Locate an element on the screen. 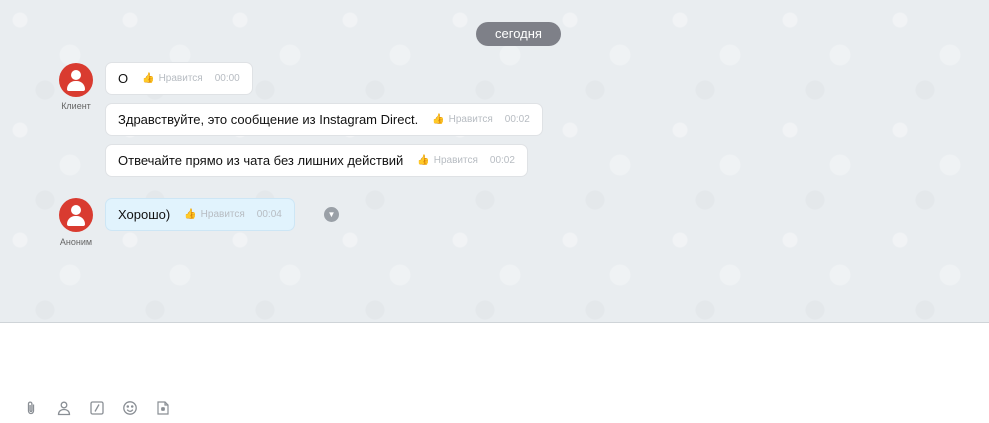 This screenshot has height=423, width=989. message-menu-chevron-icon: ▼ is located at coordinates (331, 214).